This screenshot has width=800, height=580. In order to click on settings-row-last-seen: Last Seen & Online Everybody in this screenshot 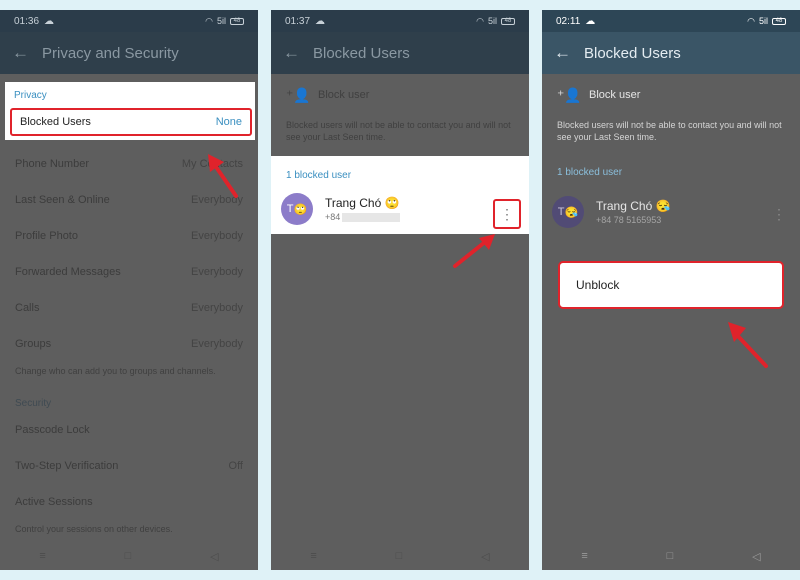, I will do `click(129, 200)`.